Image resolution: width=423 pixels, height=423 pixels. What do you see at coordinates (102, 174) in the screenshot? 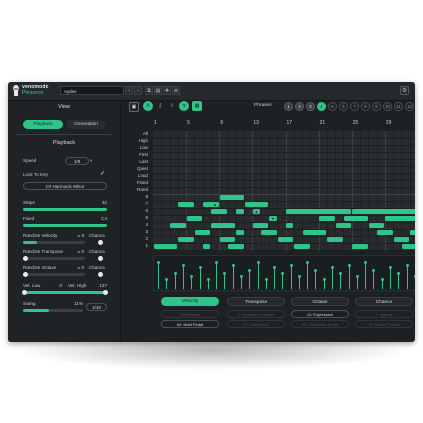
I see `lock-to-key-checkbox: ✓` at bounding box center [102, 174].